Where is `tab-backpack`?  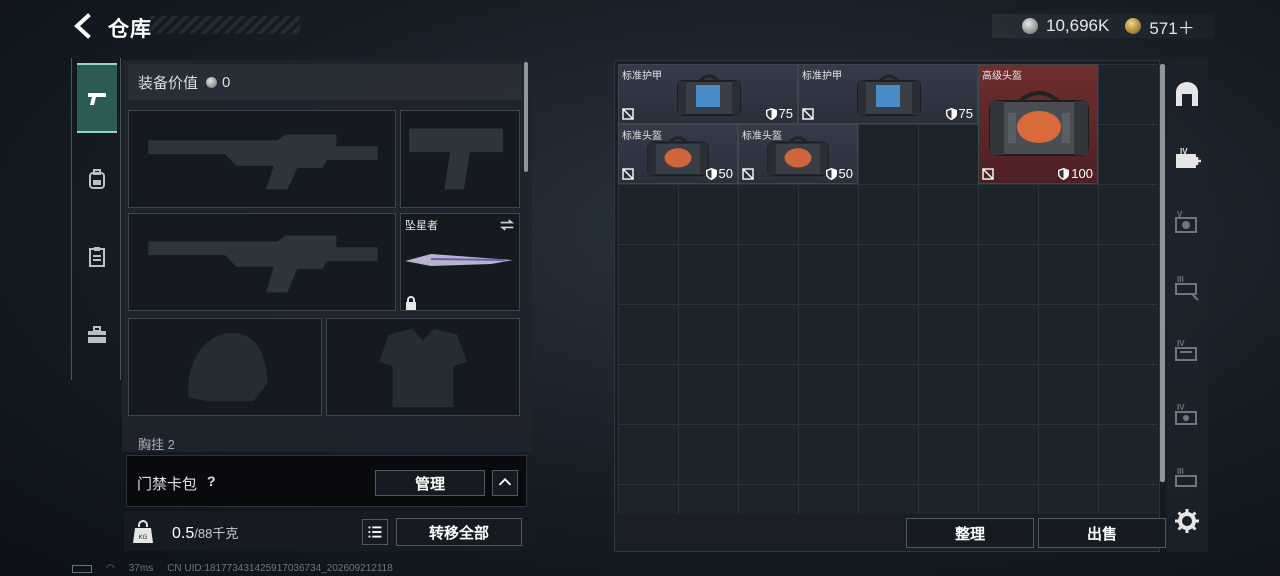 tab-backpack is located at coordinates (97, 179).